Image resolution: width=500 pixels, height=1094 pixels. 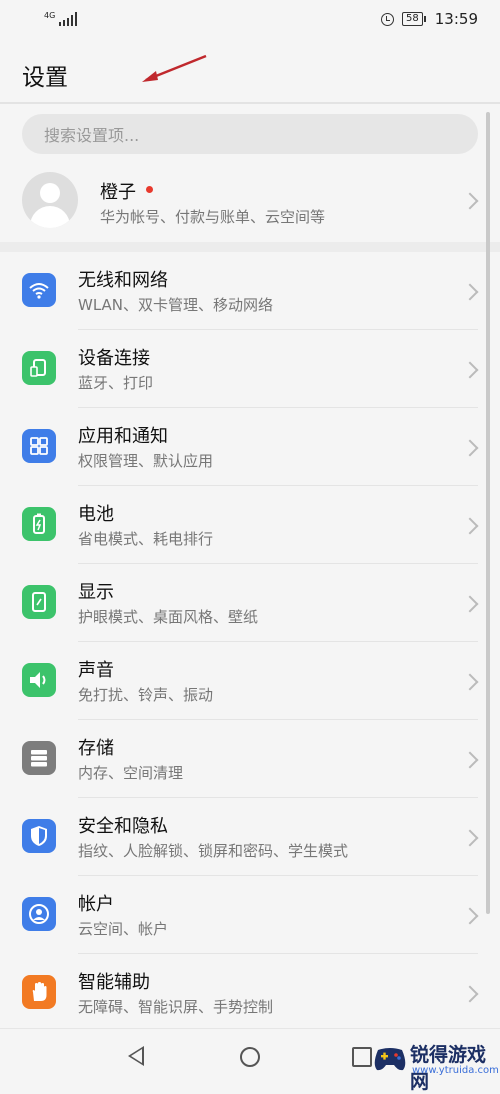 What do you see at coordinates (39, 914) in the screenshot?
I see `account-icon` at bounding box center [39, 914].